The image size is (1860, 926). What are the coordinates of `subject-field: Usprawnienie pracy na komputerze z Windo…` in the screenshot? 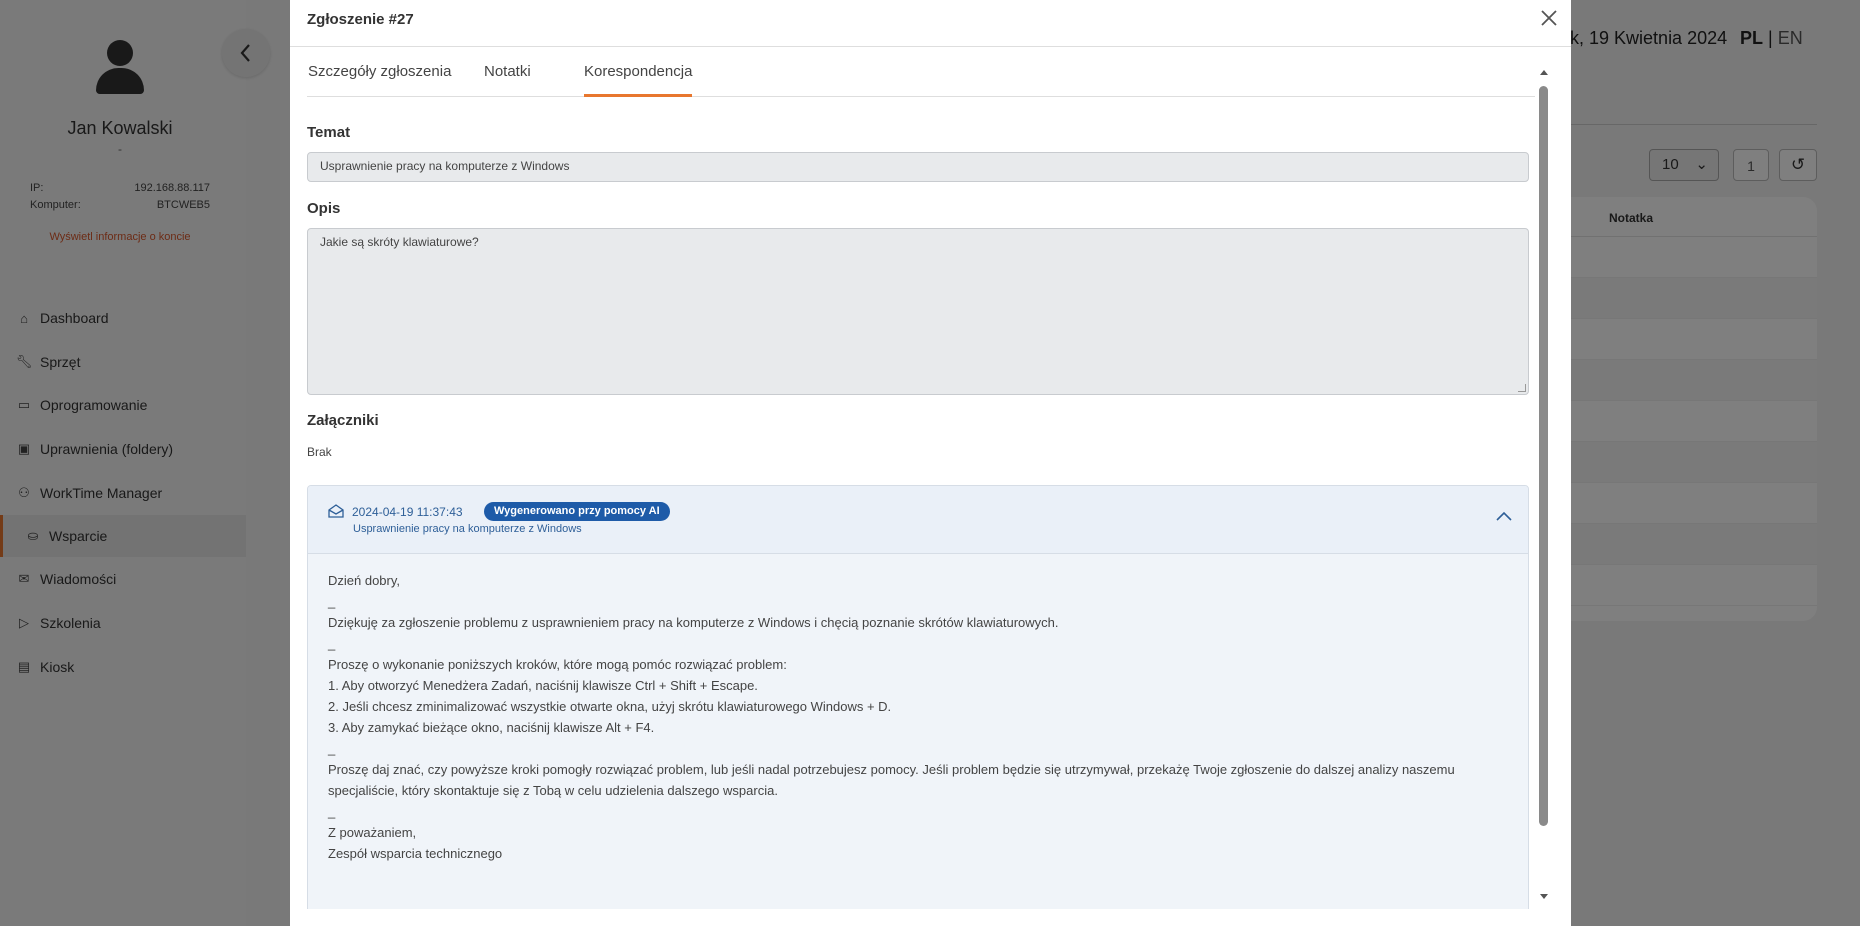 It's located at (918, 167).